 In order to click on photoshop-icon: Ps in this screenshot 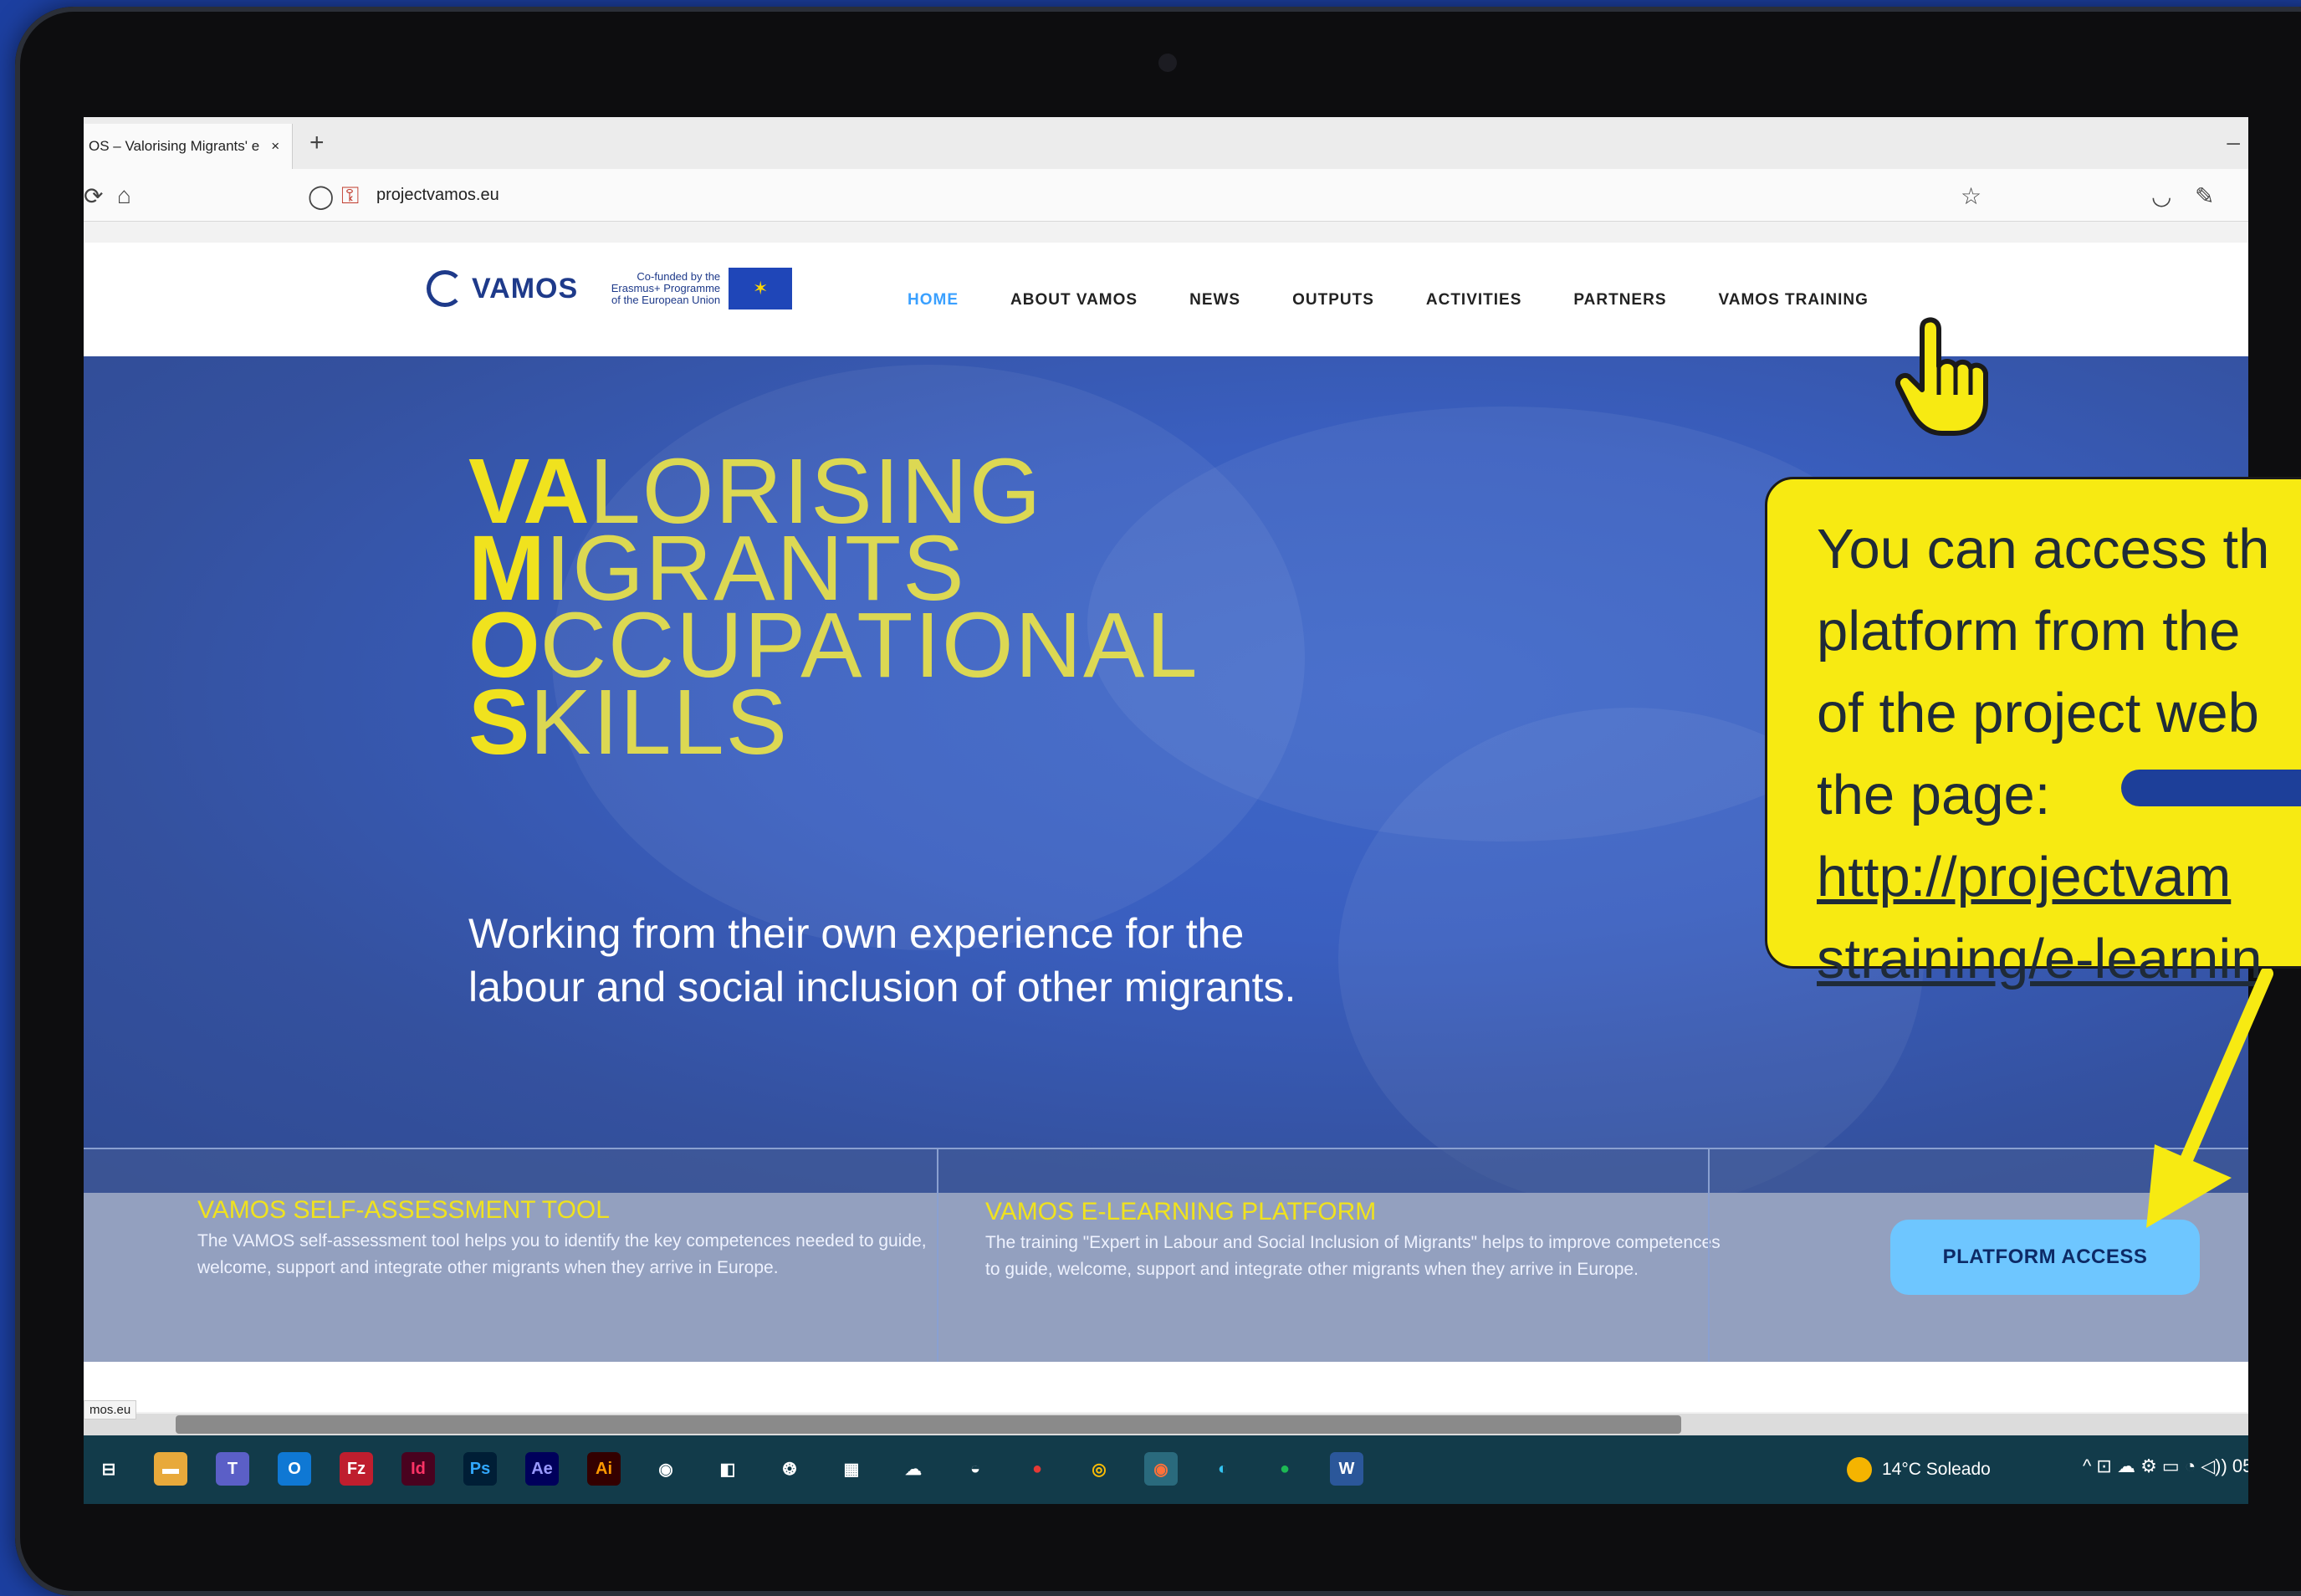, I will do `click(480, 1469)`.